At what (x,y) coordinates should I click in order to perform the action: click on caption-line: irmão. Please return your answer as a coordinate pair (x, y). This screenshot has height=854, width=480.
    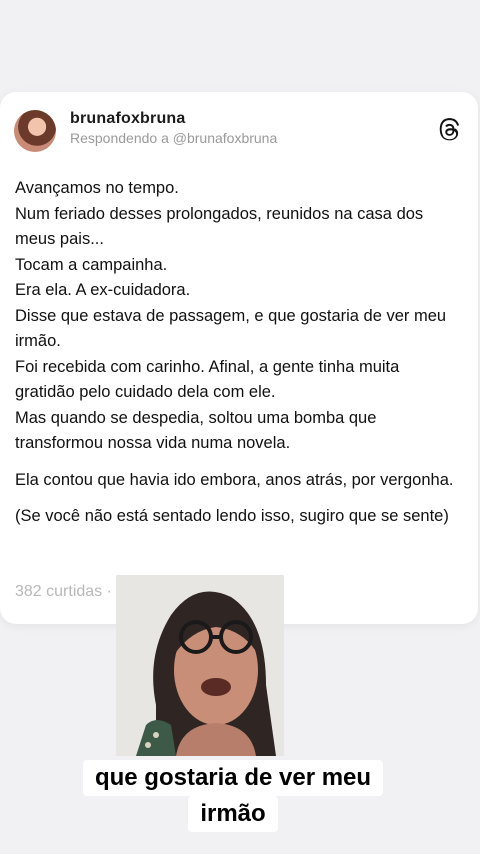
    Looking at the image, I should click on (233, 814).